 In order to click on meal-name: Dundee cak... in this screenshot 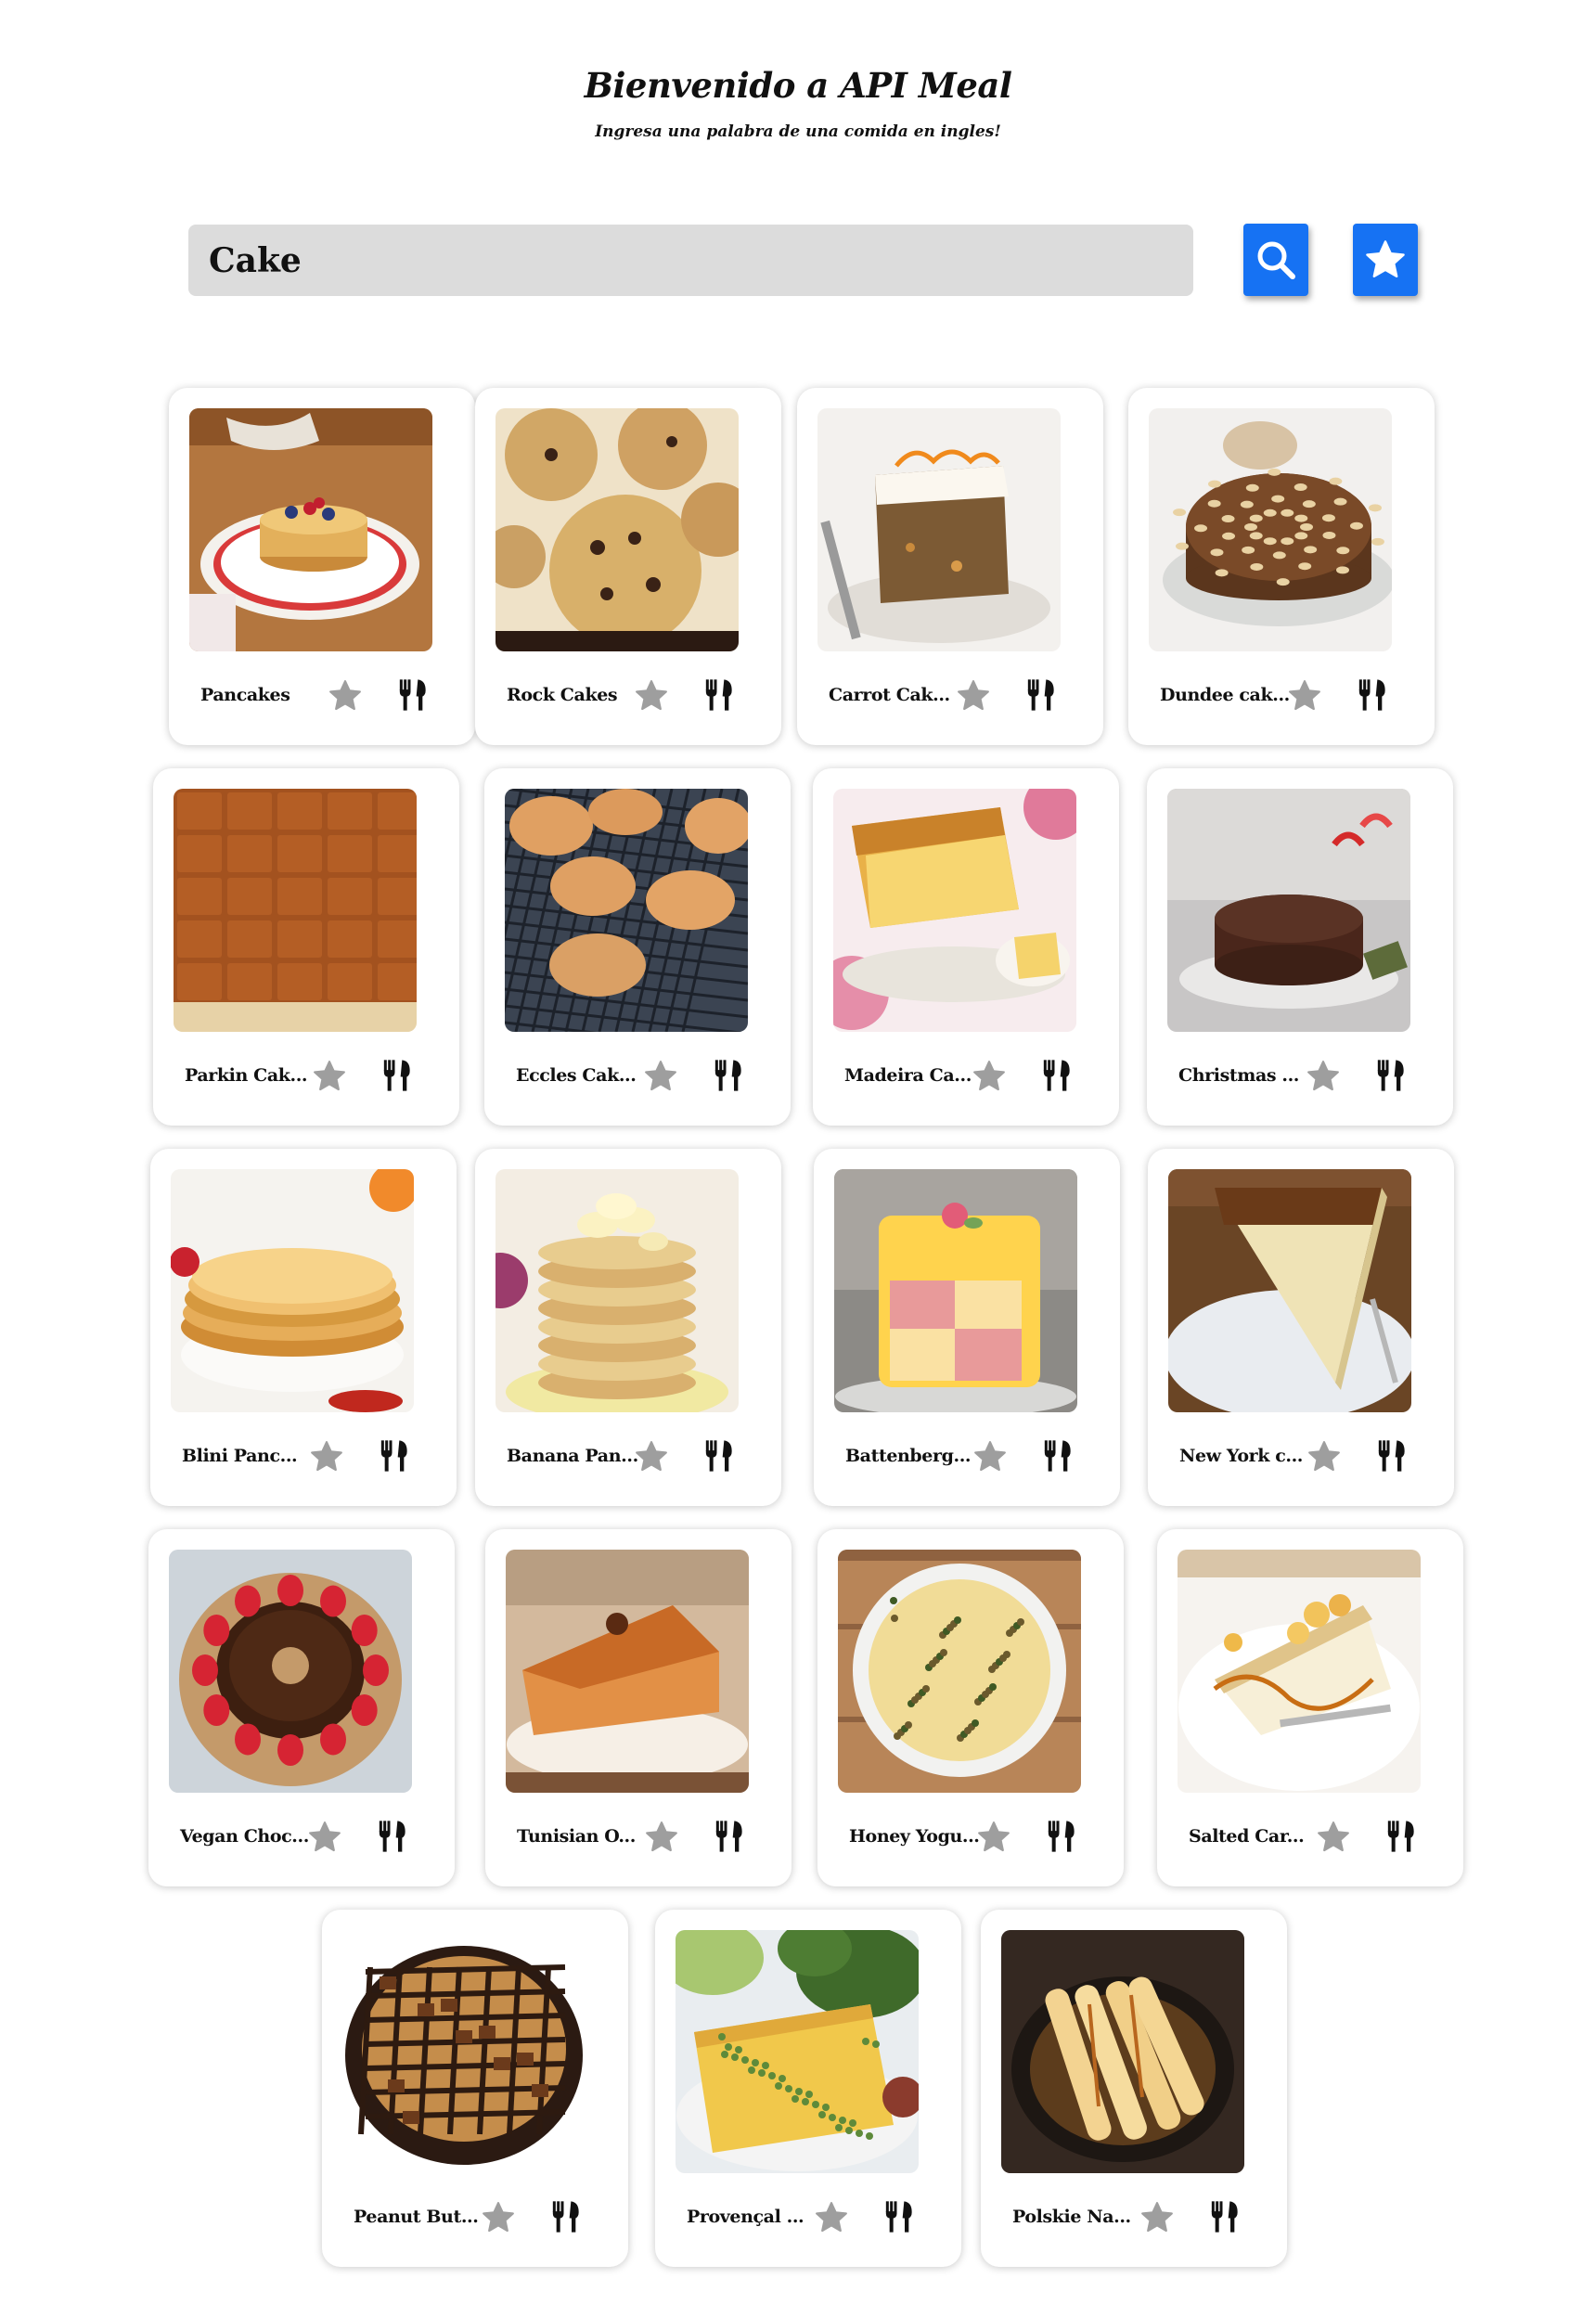, I will do `click(1225, 695)`.